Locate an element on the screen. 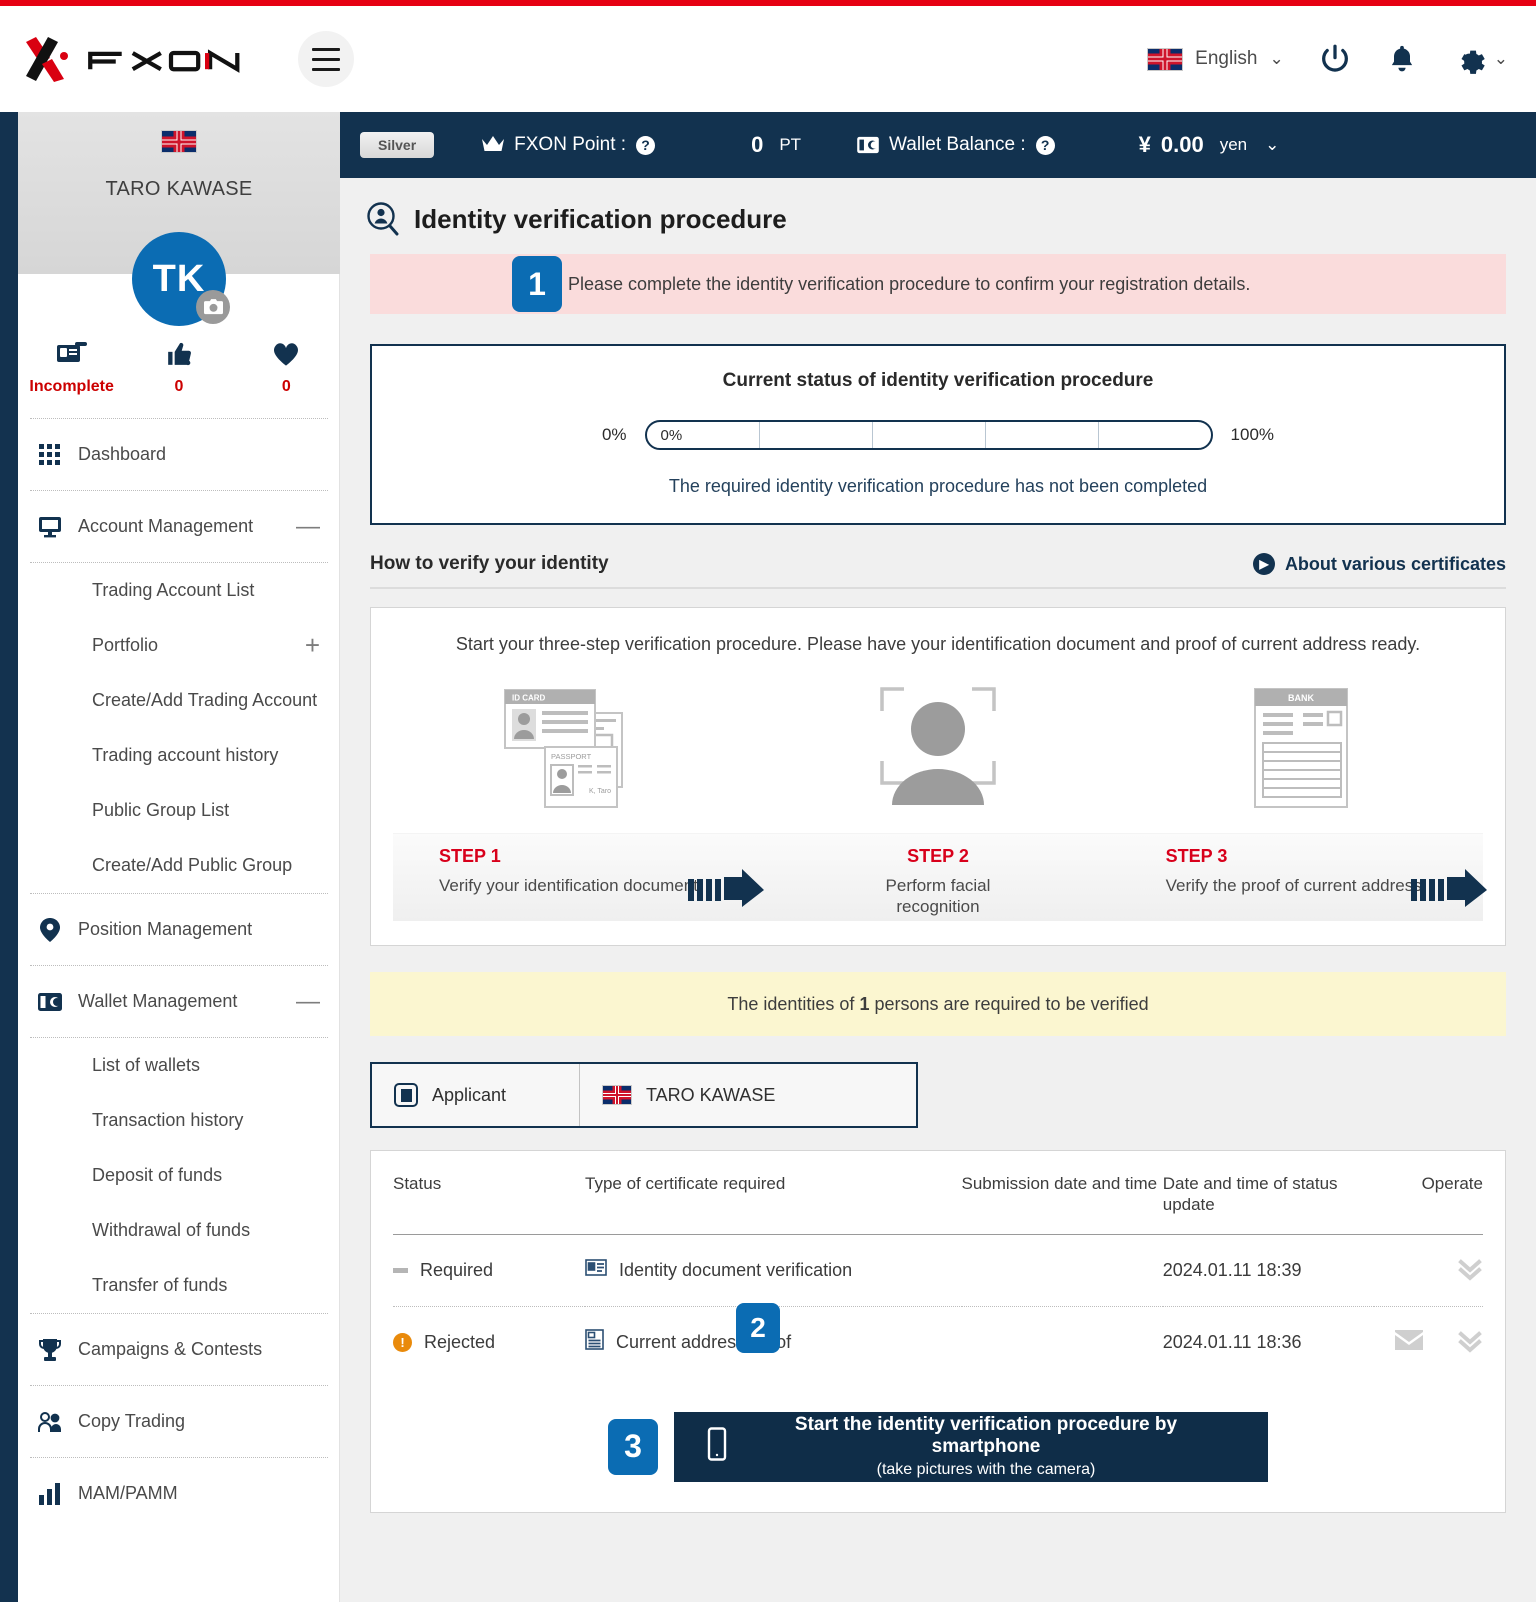 This screenshot has width=1536, height=1602. power-icon is located at coordinates (1335, 59).